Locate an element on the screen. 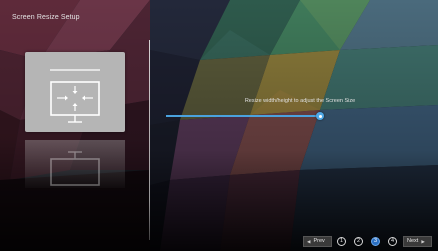  screen-size-slider-handle is located at coordinates (320, 116).